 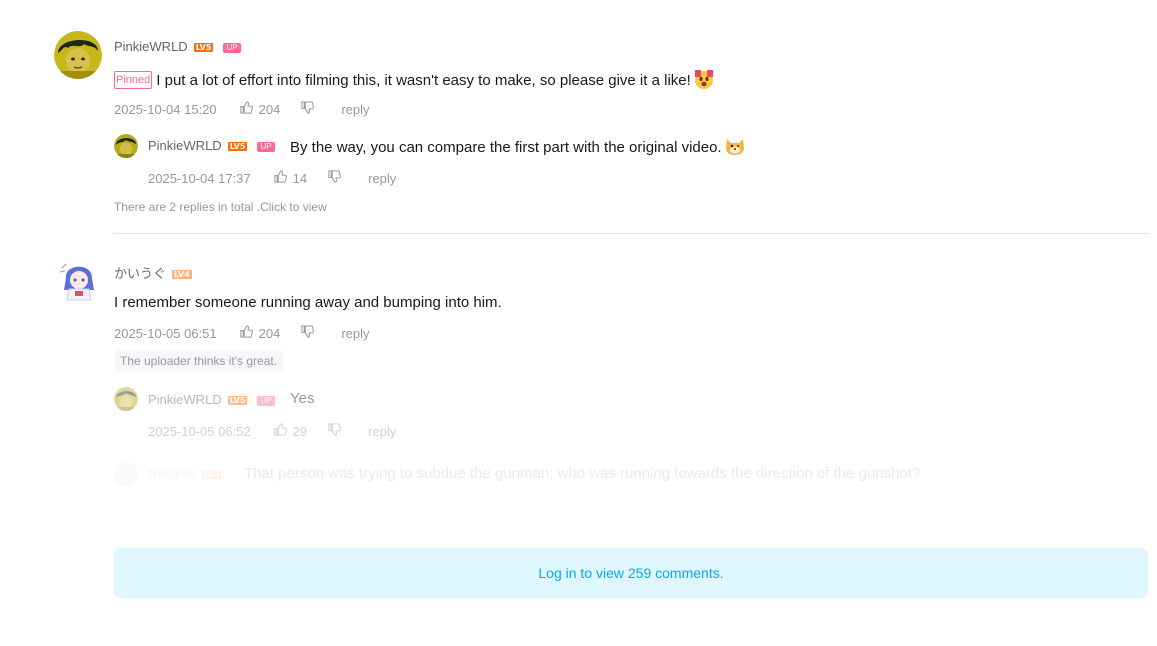 I want to click on comment-time: 2025-10-05 06:51, so click(x=165, y=333).